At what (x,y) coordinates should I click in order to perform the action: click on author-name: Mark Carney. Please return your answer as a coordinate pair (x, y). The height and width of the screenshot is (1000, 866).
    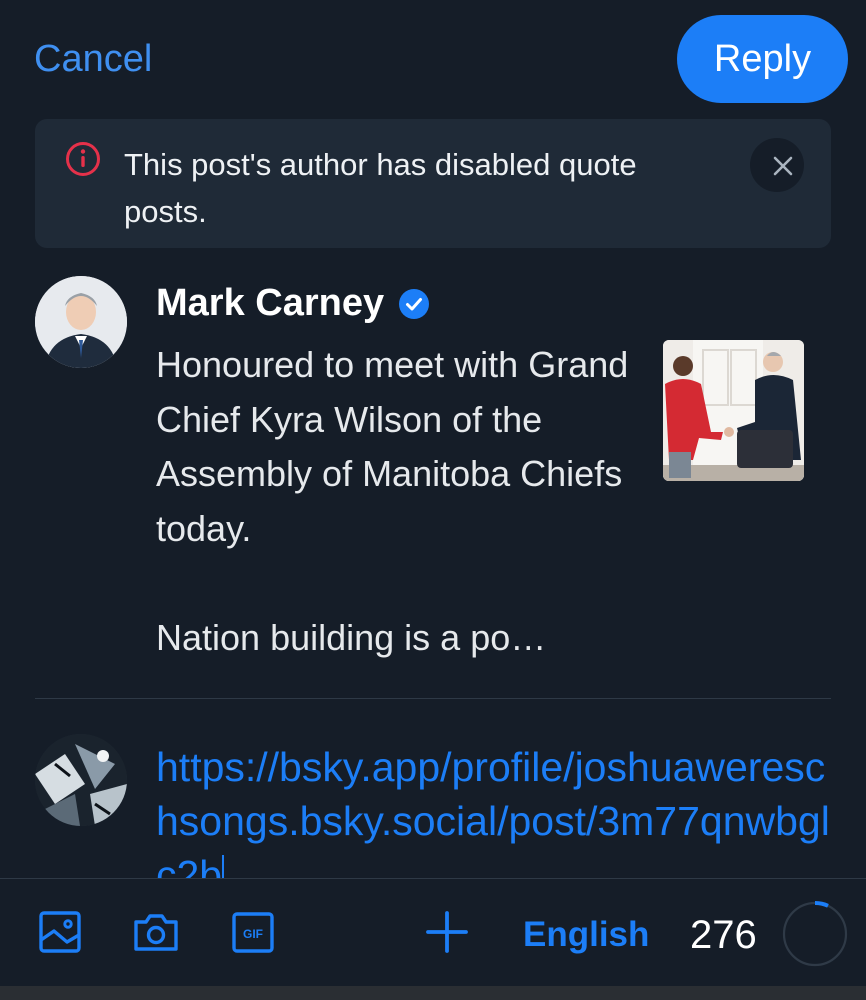
    Looking at the image, I should click on (270, 303).